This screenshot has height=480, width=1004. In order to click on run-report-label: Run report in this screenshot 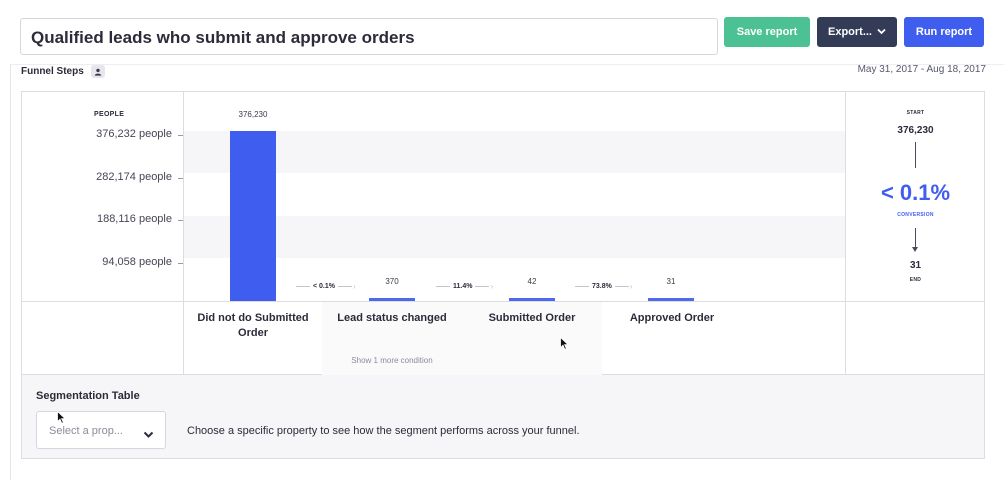, I will do `click(944, 32)`.